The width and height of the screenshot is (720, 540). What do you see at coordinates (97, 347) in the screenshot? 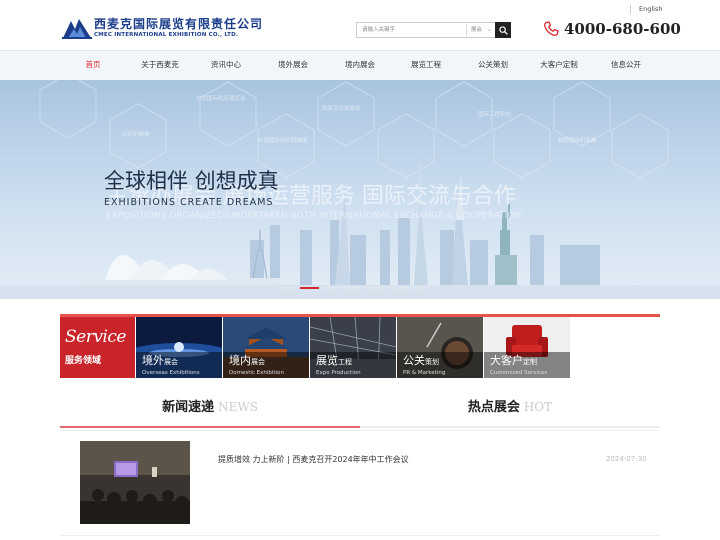
I see `services-logo: Service 服务领域` at bounding box center [97, 347].